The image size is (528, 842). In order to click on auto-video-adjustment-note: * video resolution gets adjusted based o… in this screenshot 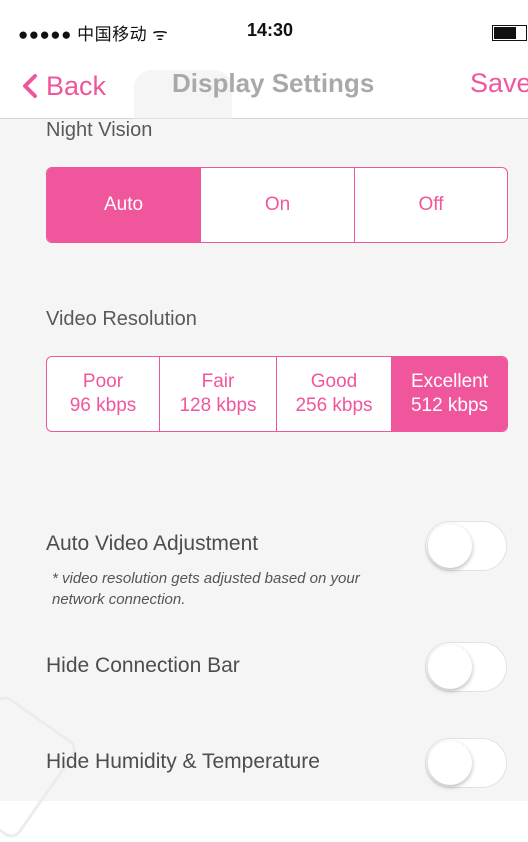, I will do `click(206, 589)`.